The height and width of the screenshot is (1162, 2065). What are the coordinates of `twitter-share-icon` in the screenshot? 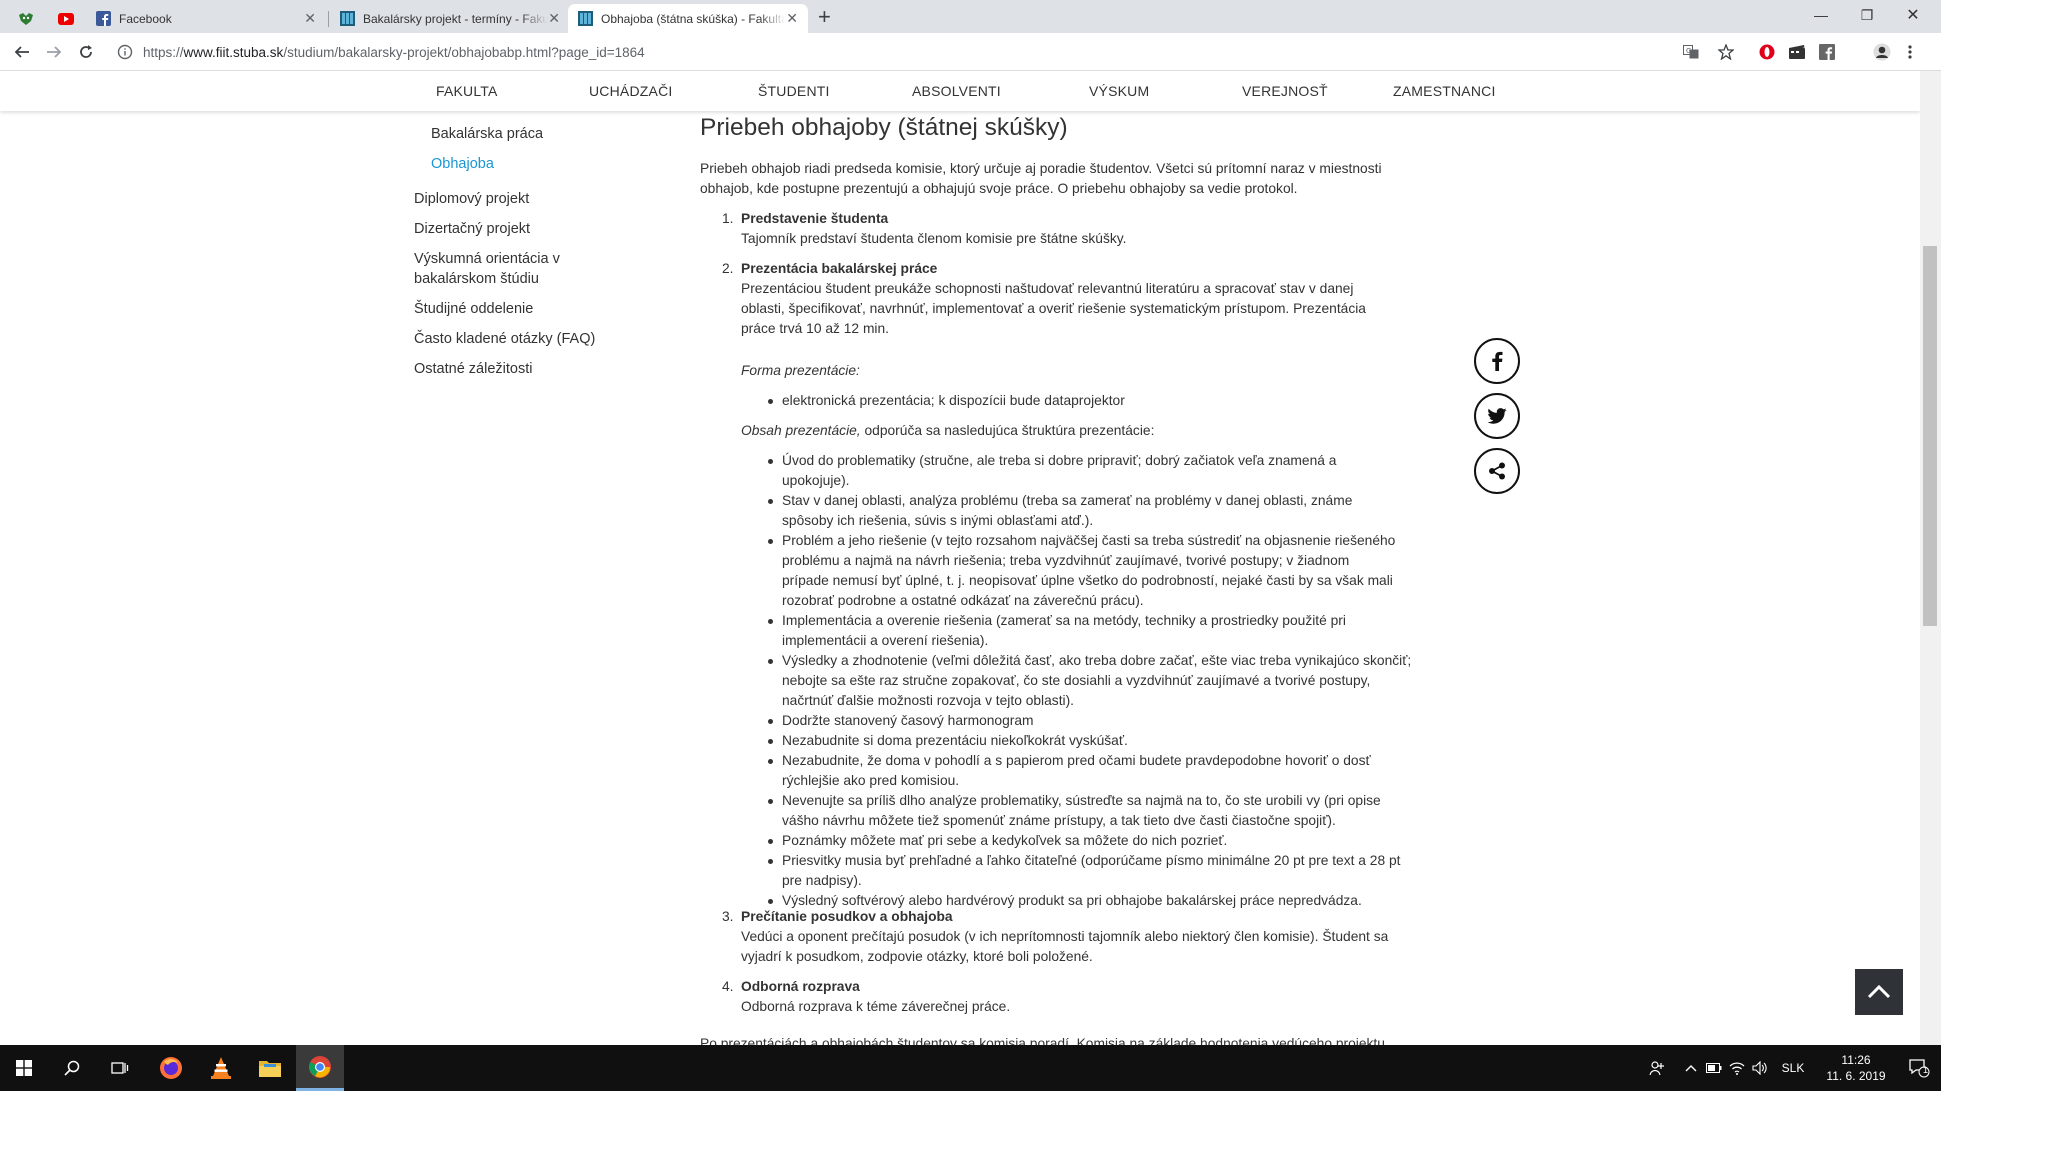 It's located at (1497, 416).